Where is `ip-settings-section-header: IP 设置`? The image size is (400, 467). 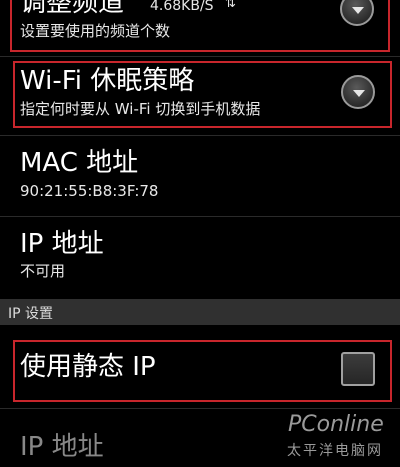
ip-settings-section-header: IP 设置 is located at coordinates (200, 312).